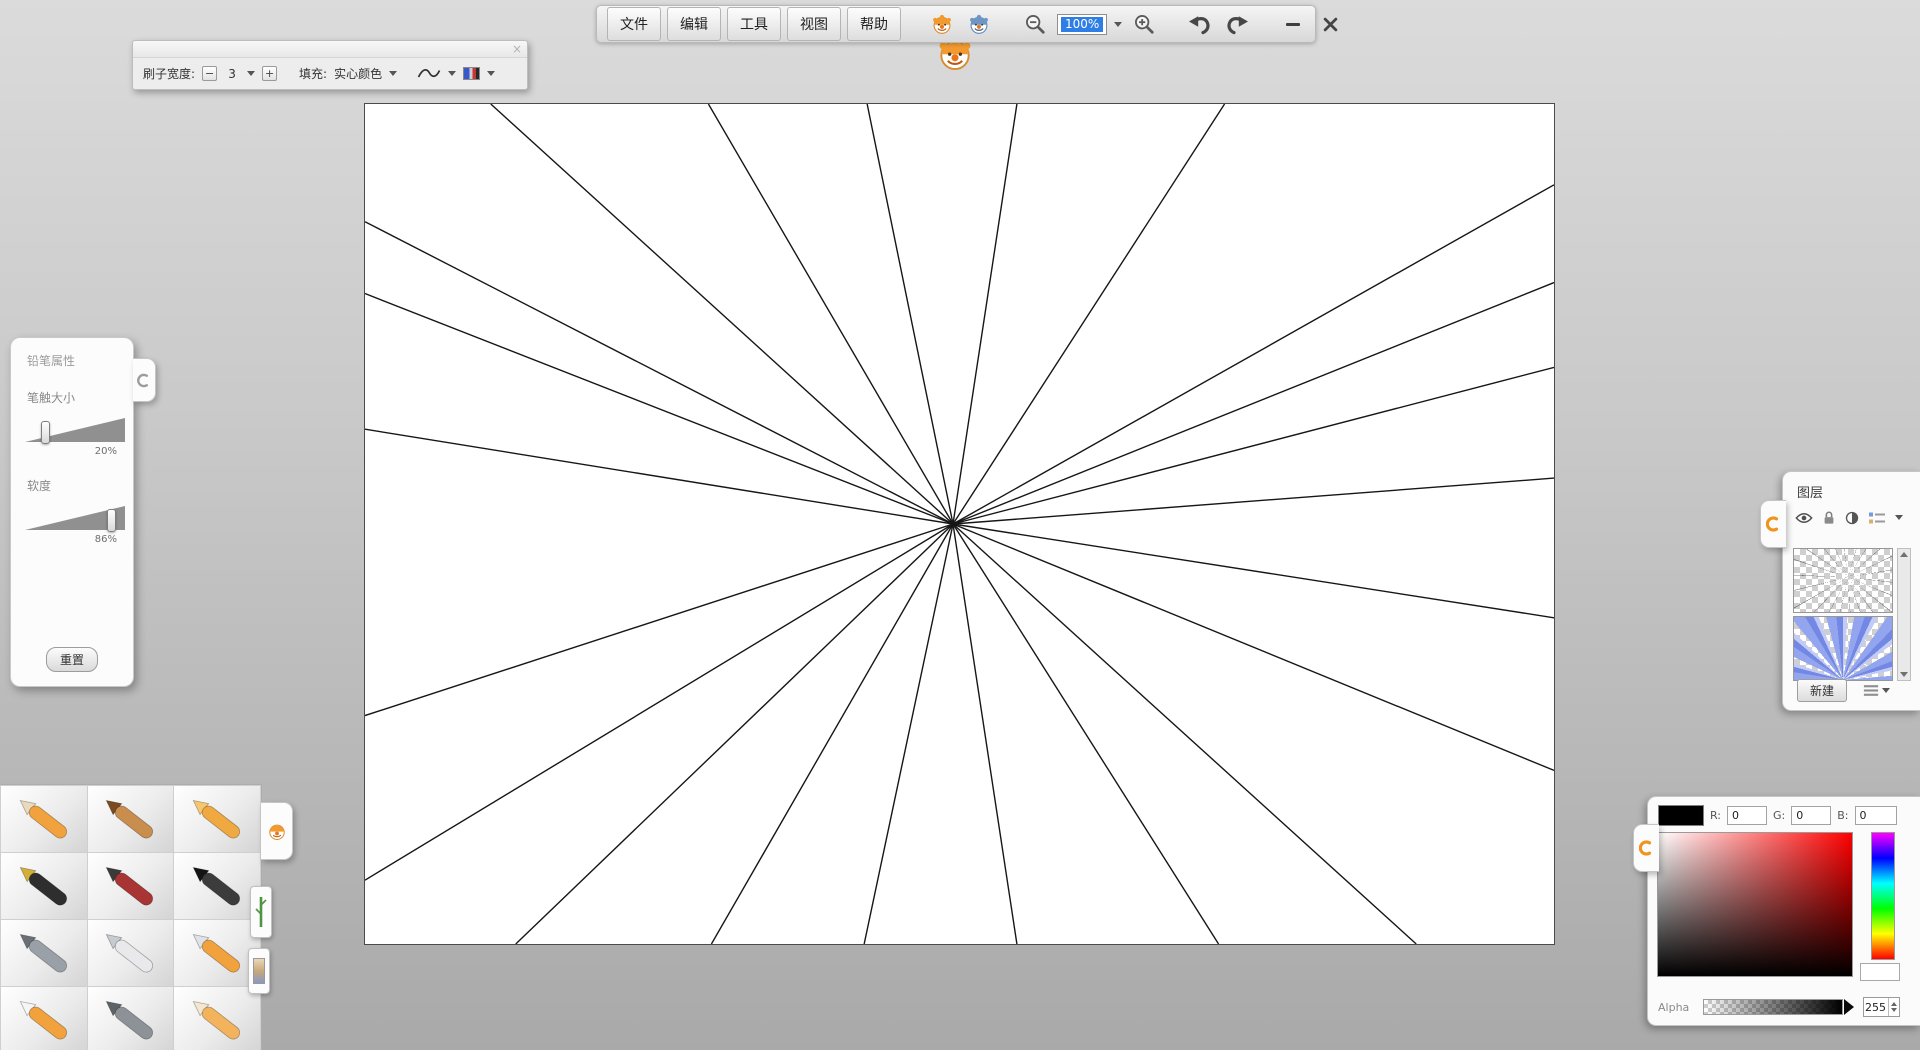 The height and width of the screenshot is (1050, 1920). I want to click on layers-scrollbar, so click(1904, 614).